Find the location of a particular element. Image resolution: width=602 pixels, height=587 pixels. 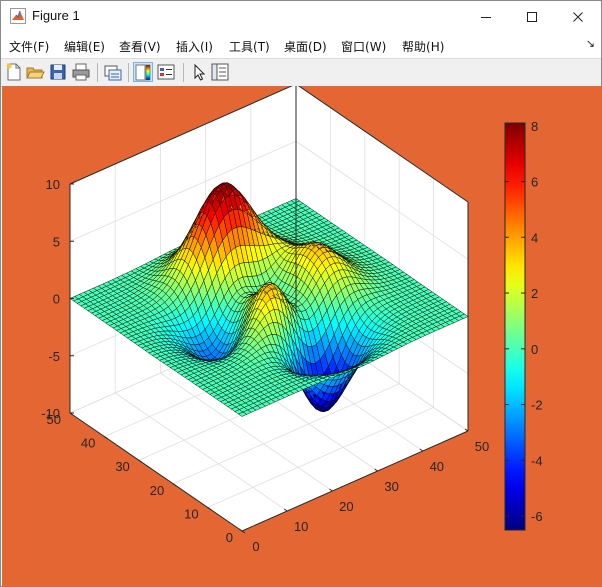

new-figure-icon is located at coordinates (14, 72).